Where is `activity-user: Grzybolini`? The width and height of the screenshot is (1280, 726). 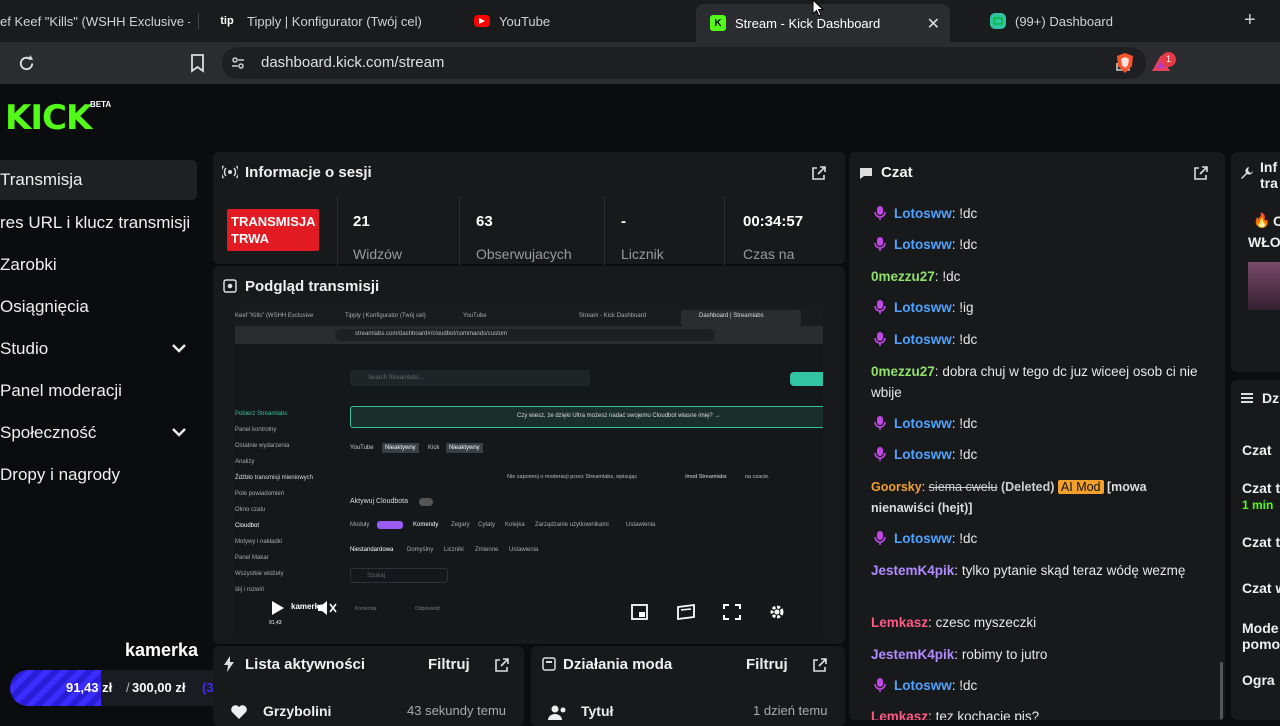 activity-user: Grzybolini is located at coordinates (297, 711).